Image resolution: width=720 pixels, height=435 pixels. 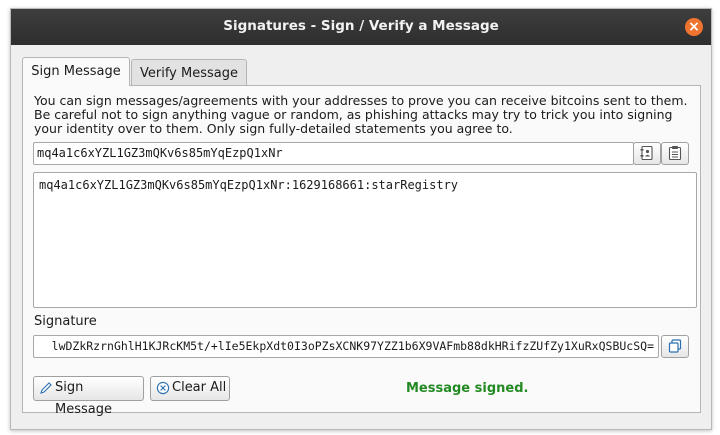 I want to click on title-bar: Signatures - Sign / Verify a Message ×, so click(x=361, y=27).